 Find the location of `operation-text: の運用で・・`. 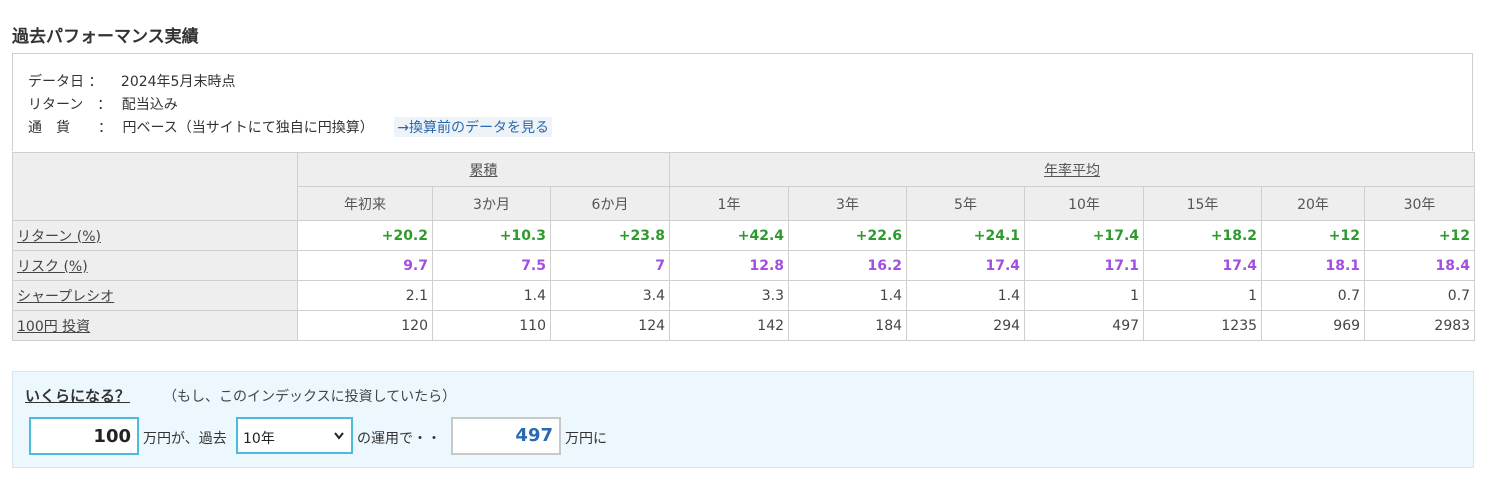

operation-text: の運用で・・ is located at coordinates (399, 439).